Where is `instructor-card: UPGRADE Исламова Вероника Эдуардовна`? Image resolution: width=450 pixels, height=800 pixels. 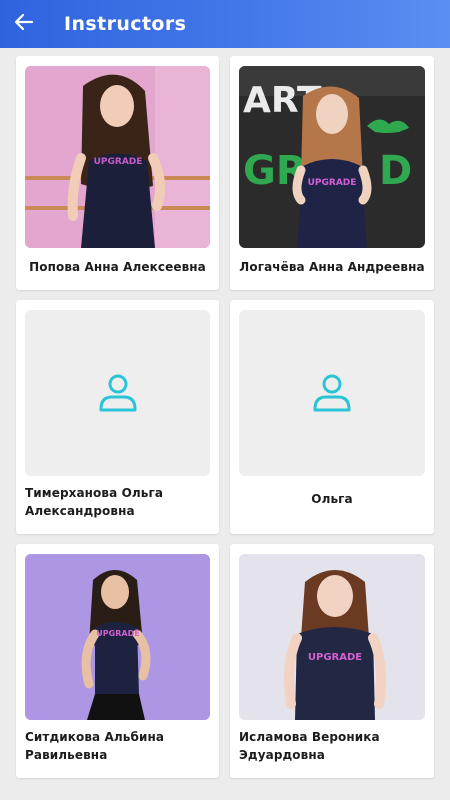
instructor-card: UPGRADE Исламова Вероника Эдуардовна is located at coordinates (332, 661).